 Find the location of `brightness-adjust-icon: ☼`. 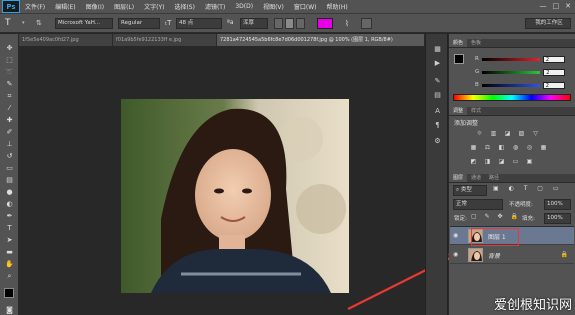

brightness-adjust-icon: ☼ is located at coordinates (479, 134).